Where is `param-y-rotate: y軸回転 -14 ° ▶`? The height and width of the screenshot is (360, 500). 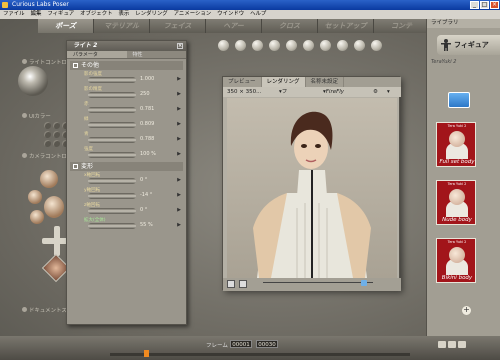 param-y-rotate: y軸回転 -14 ° ▶ is located at coordinates (126, 193).